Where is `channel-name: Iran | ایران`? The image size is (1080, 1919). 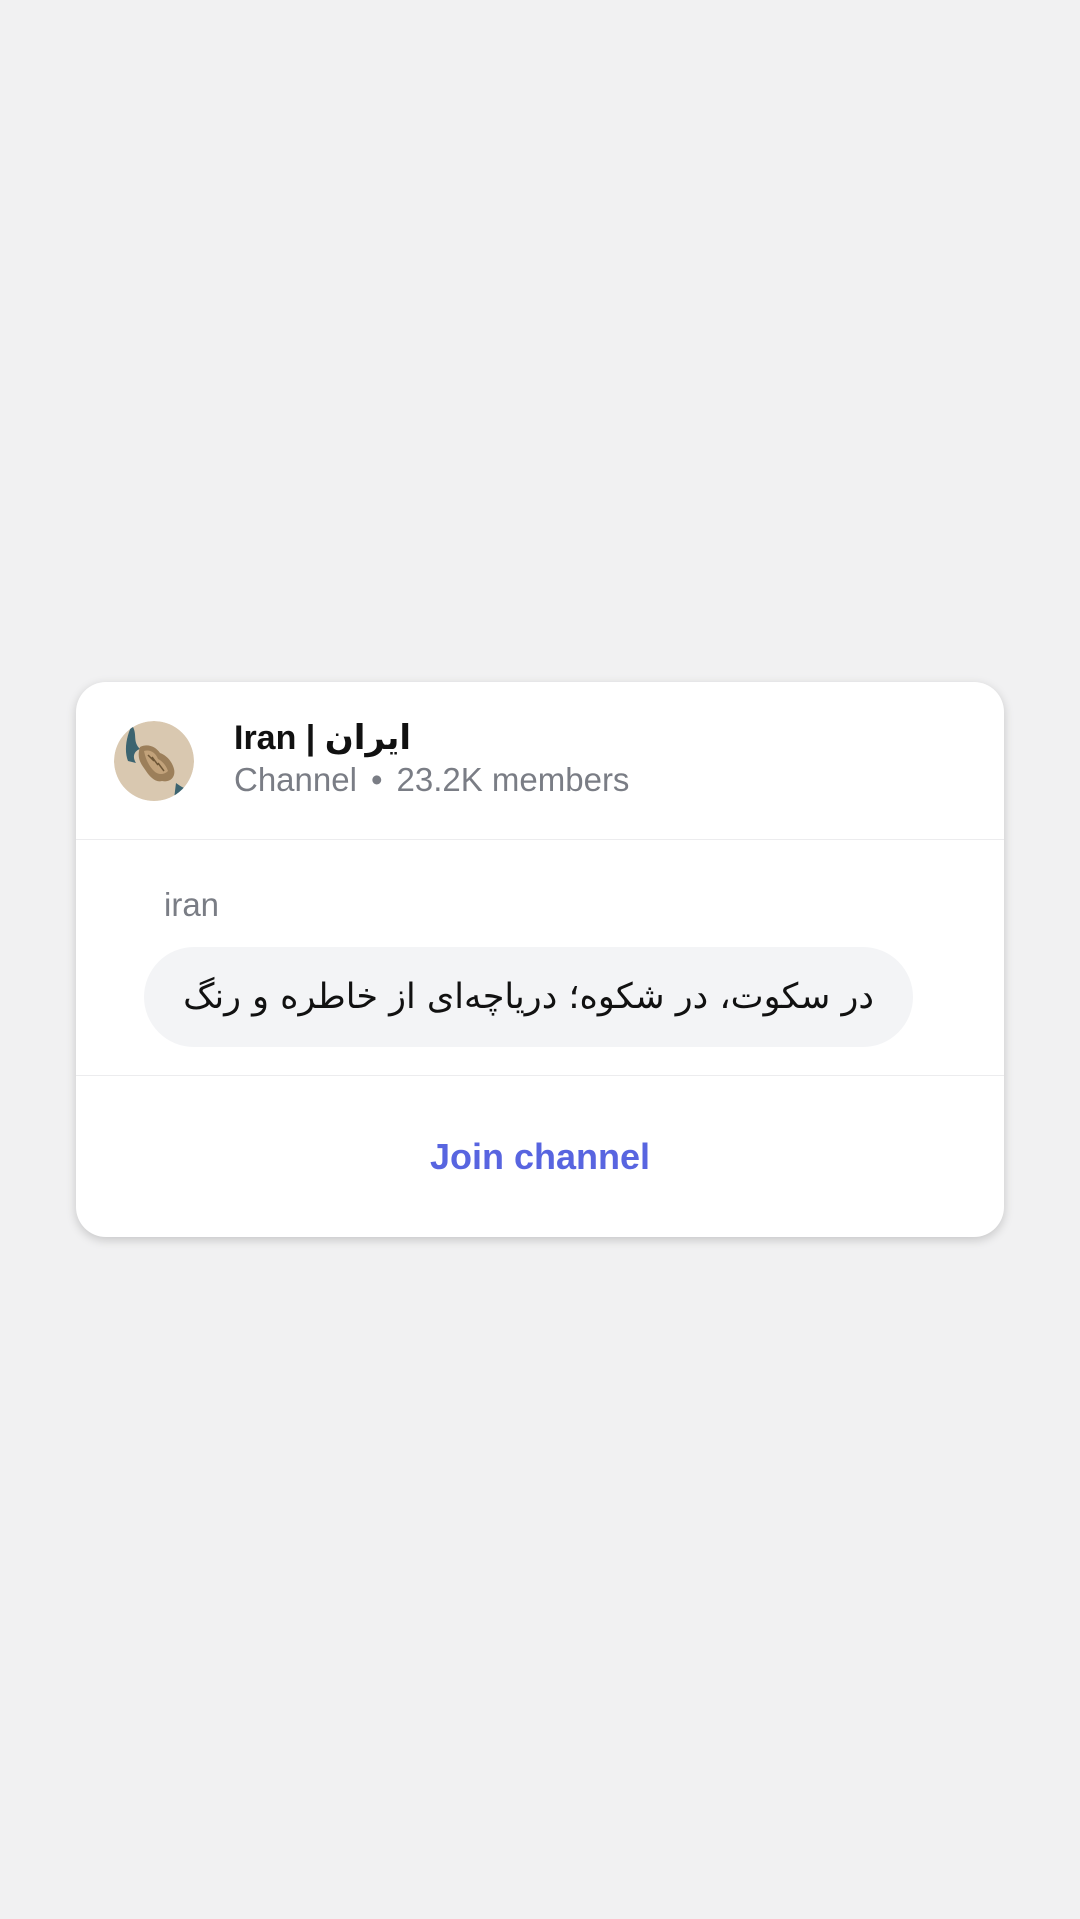
channel-name: Iran | ایران is located at coordinates (323, 738).